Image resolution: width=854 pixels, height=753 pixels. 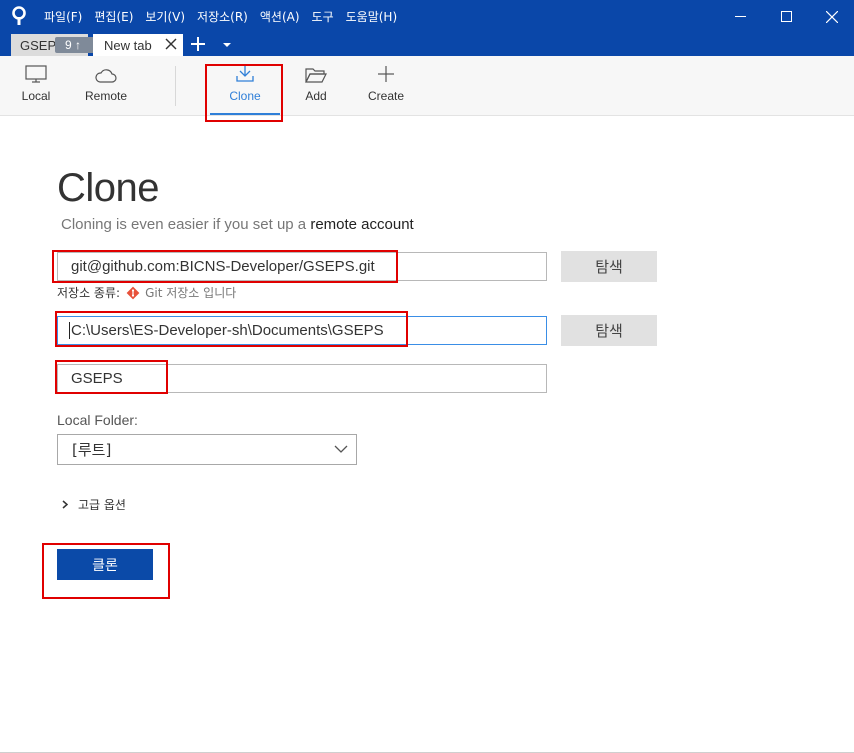 What do you see at coordinates (302, 266) in the screenshot?
I see `source-url-input: git@github.com:BICNS-Developer/GSEPS.git` at bounding box center [302, 266].